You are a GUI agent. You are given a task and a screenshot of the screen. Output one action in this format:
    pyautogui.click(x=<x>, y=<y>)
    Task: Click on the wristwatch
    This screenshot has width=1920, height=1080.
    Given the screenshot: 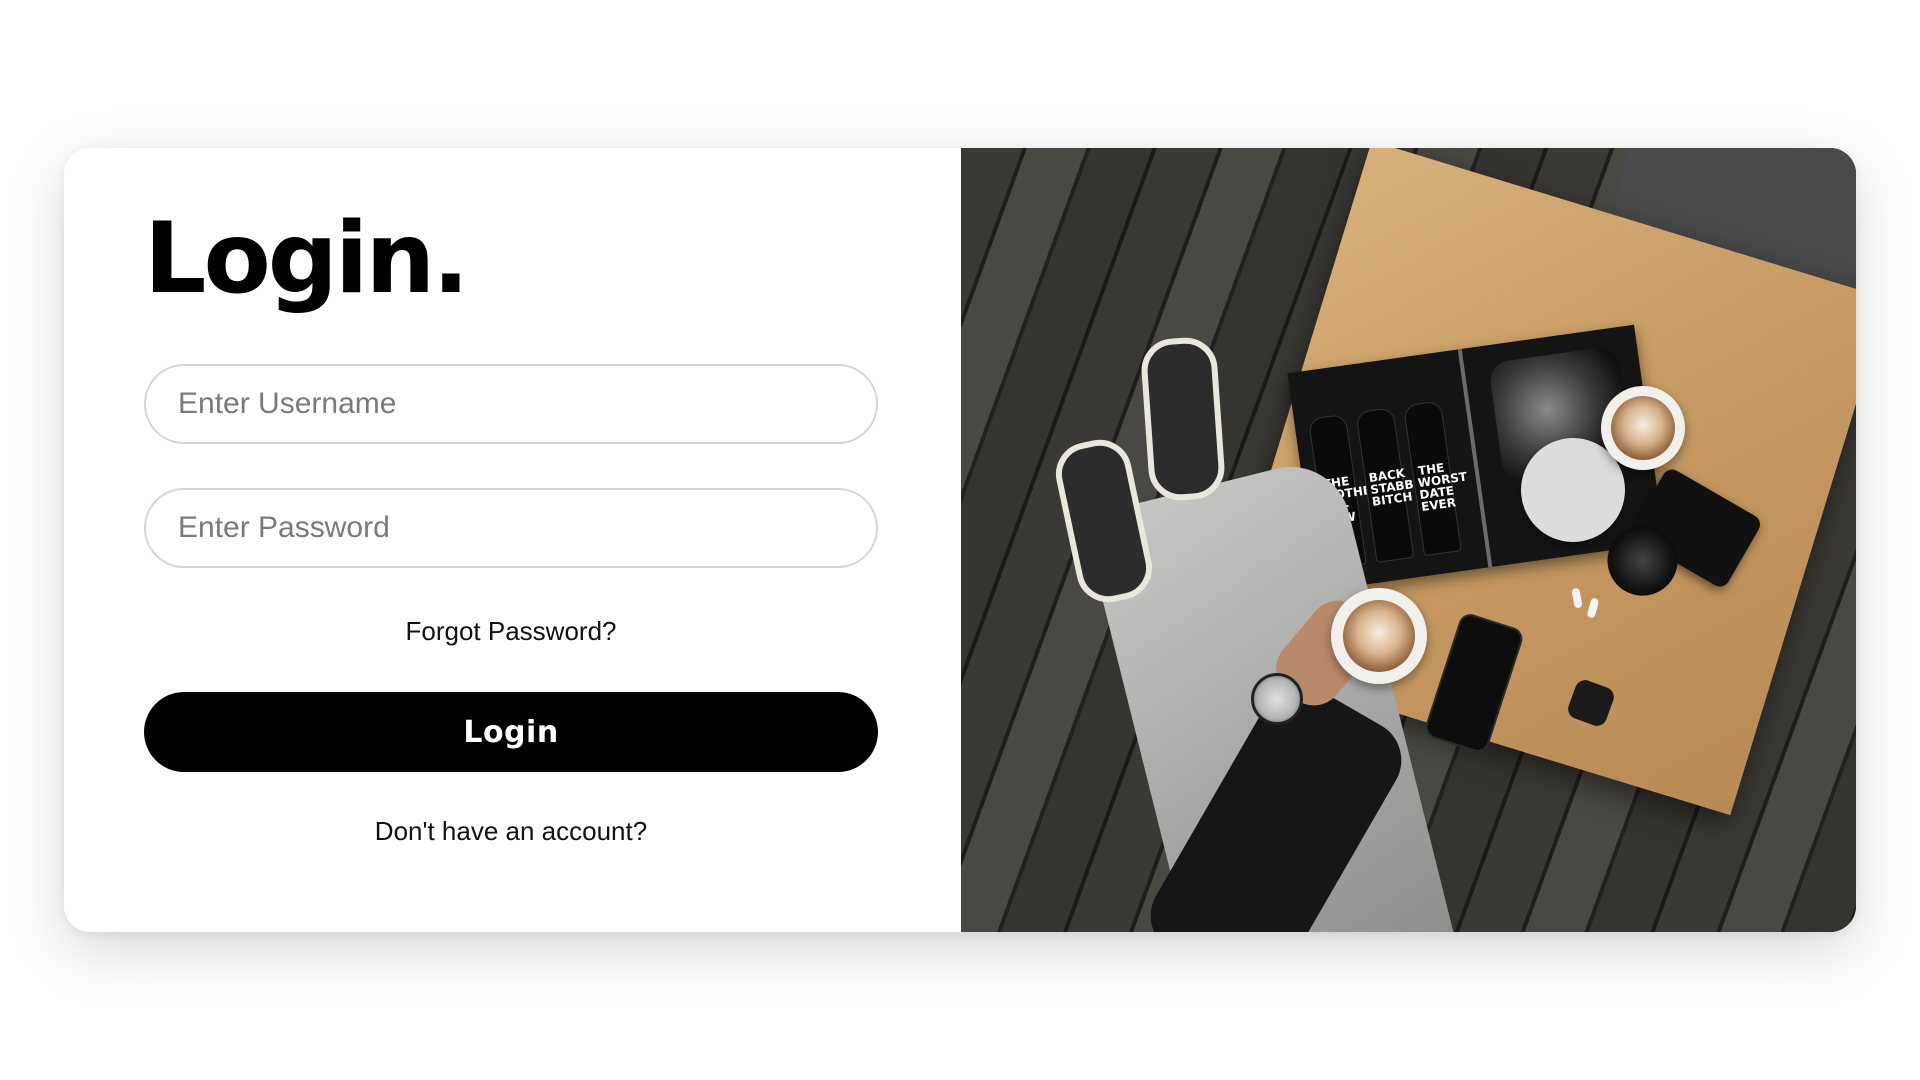 What is the action you would take?
    pyautogui.click(x=1277, y=699)
    